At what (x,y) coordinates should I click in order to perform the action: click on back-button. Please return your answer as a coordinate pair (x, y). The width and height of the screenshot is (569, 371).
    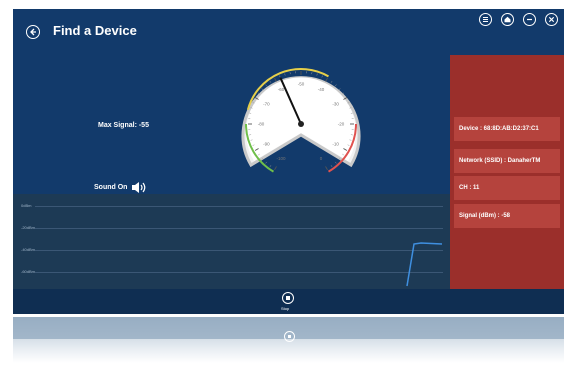
    Looking at the image, I should click on (33, 32).